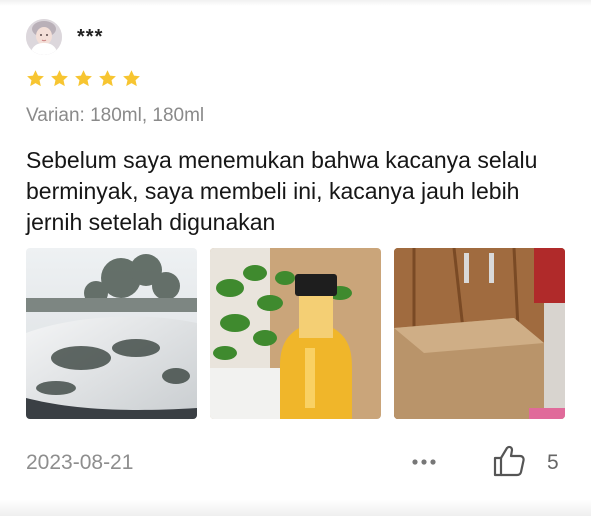 The image size is (591, 516). I want to click on more-options-button, so click(425, 462).